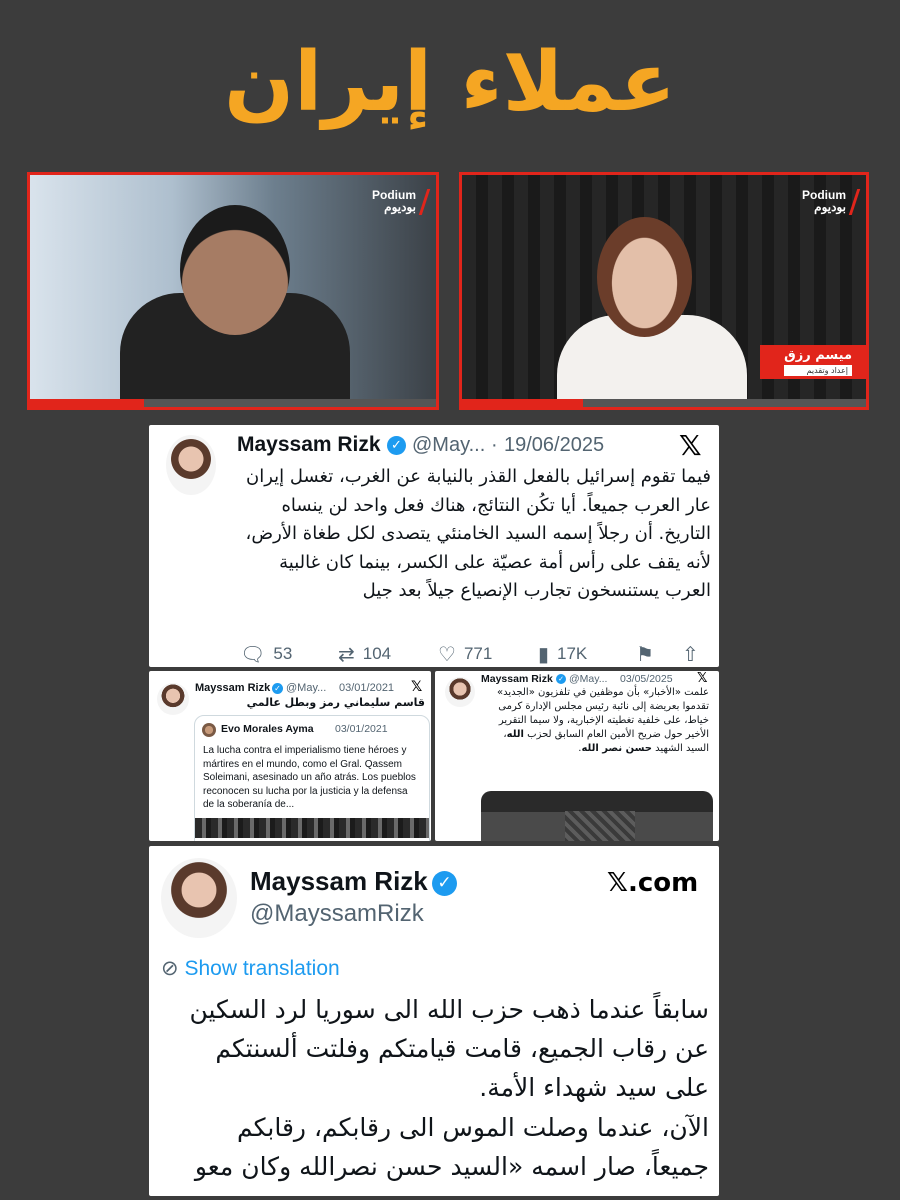  Describe the element at coordinates (209, 730) in the screenshot. I see `quoted-avatar` at that location.